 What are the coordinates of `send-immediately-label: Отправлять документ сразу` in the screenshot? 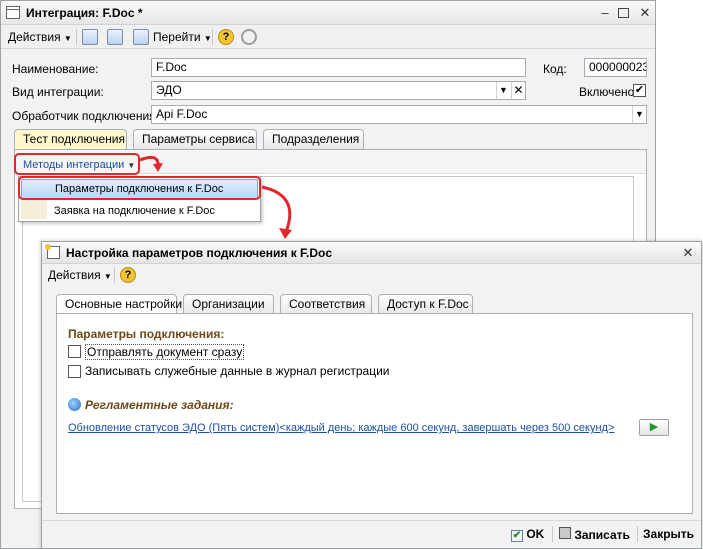 It's located at (165, 352).